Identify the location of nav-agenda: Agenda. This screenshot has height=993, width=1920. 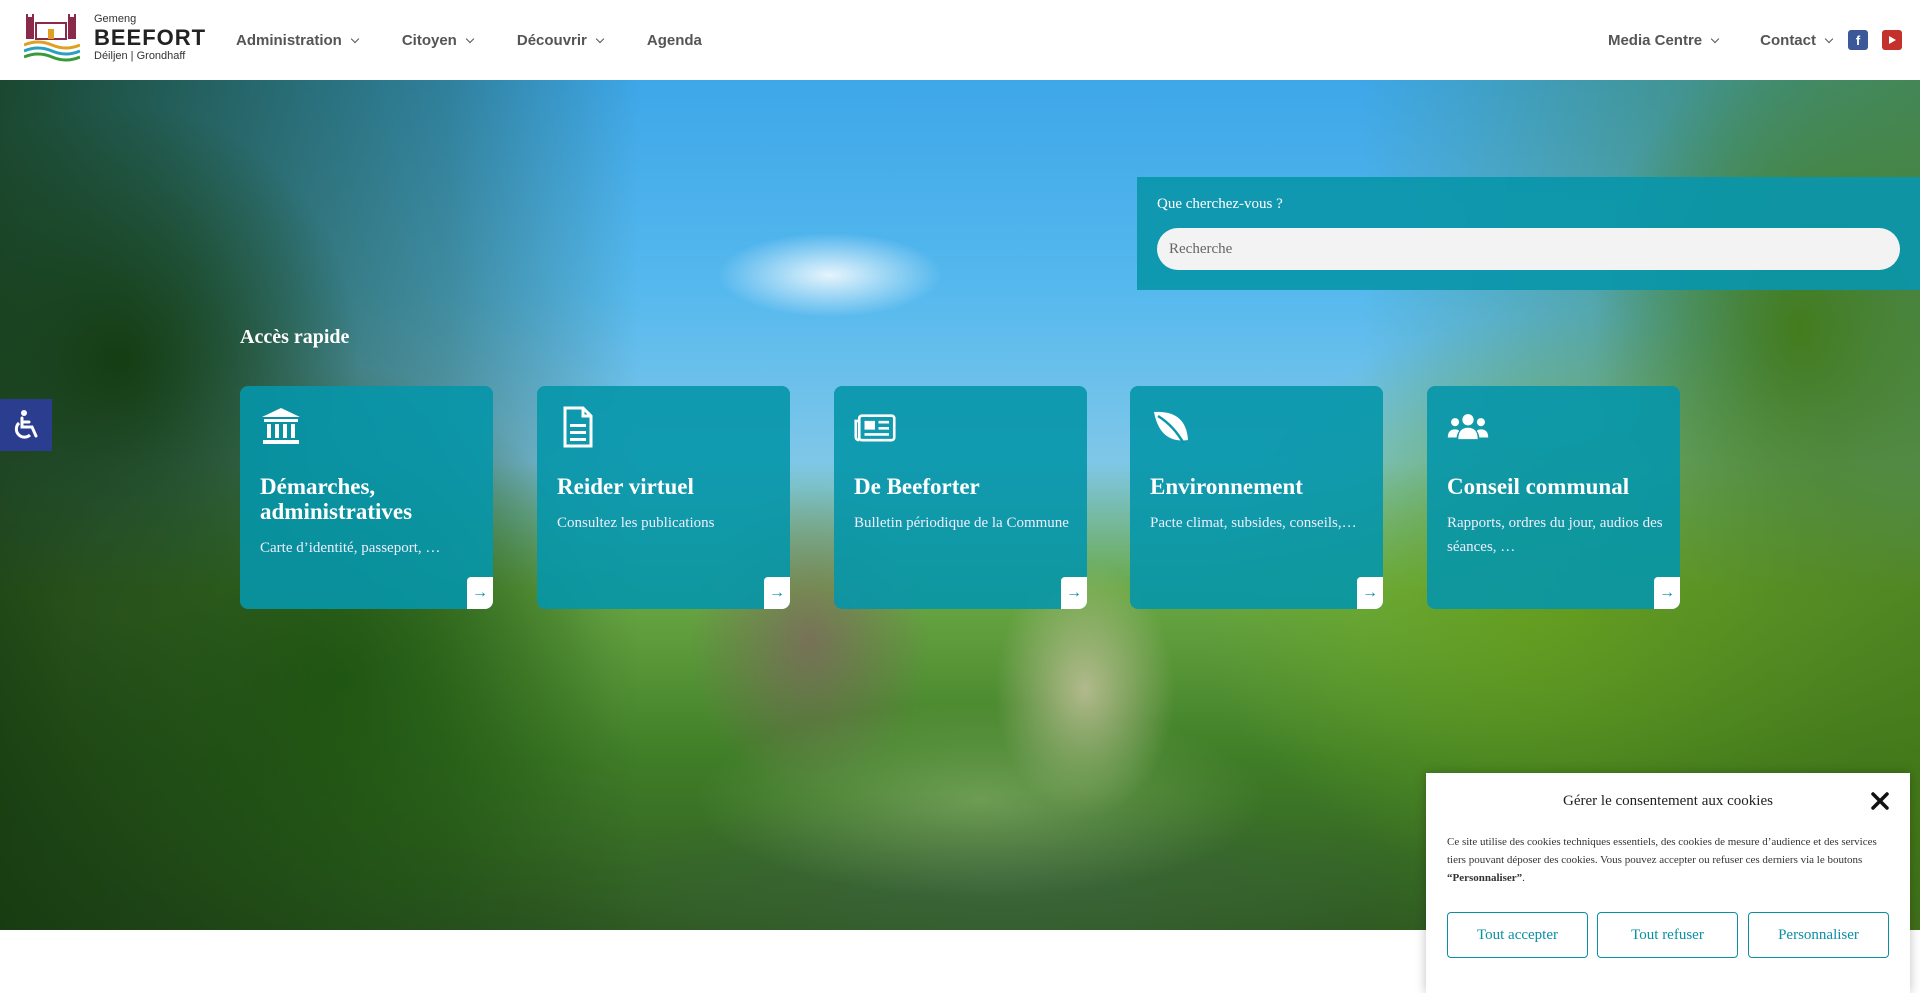
(674, 40).